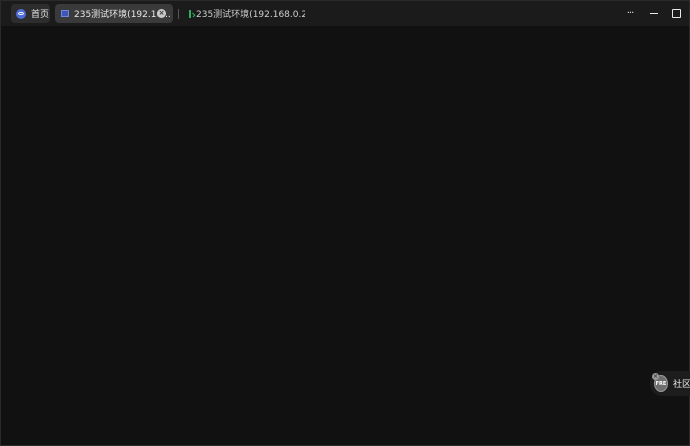  Describe the element at coordinates (190, 13) in the screenshot. I see `terminal-icon` at that location.